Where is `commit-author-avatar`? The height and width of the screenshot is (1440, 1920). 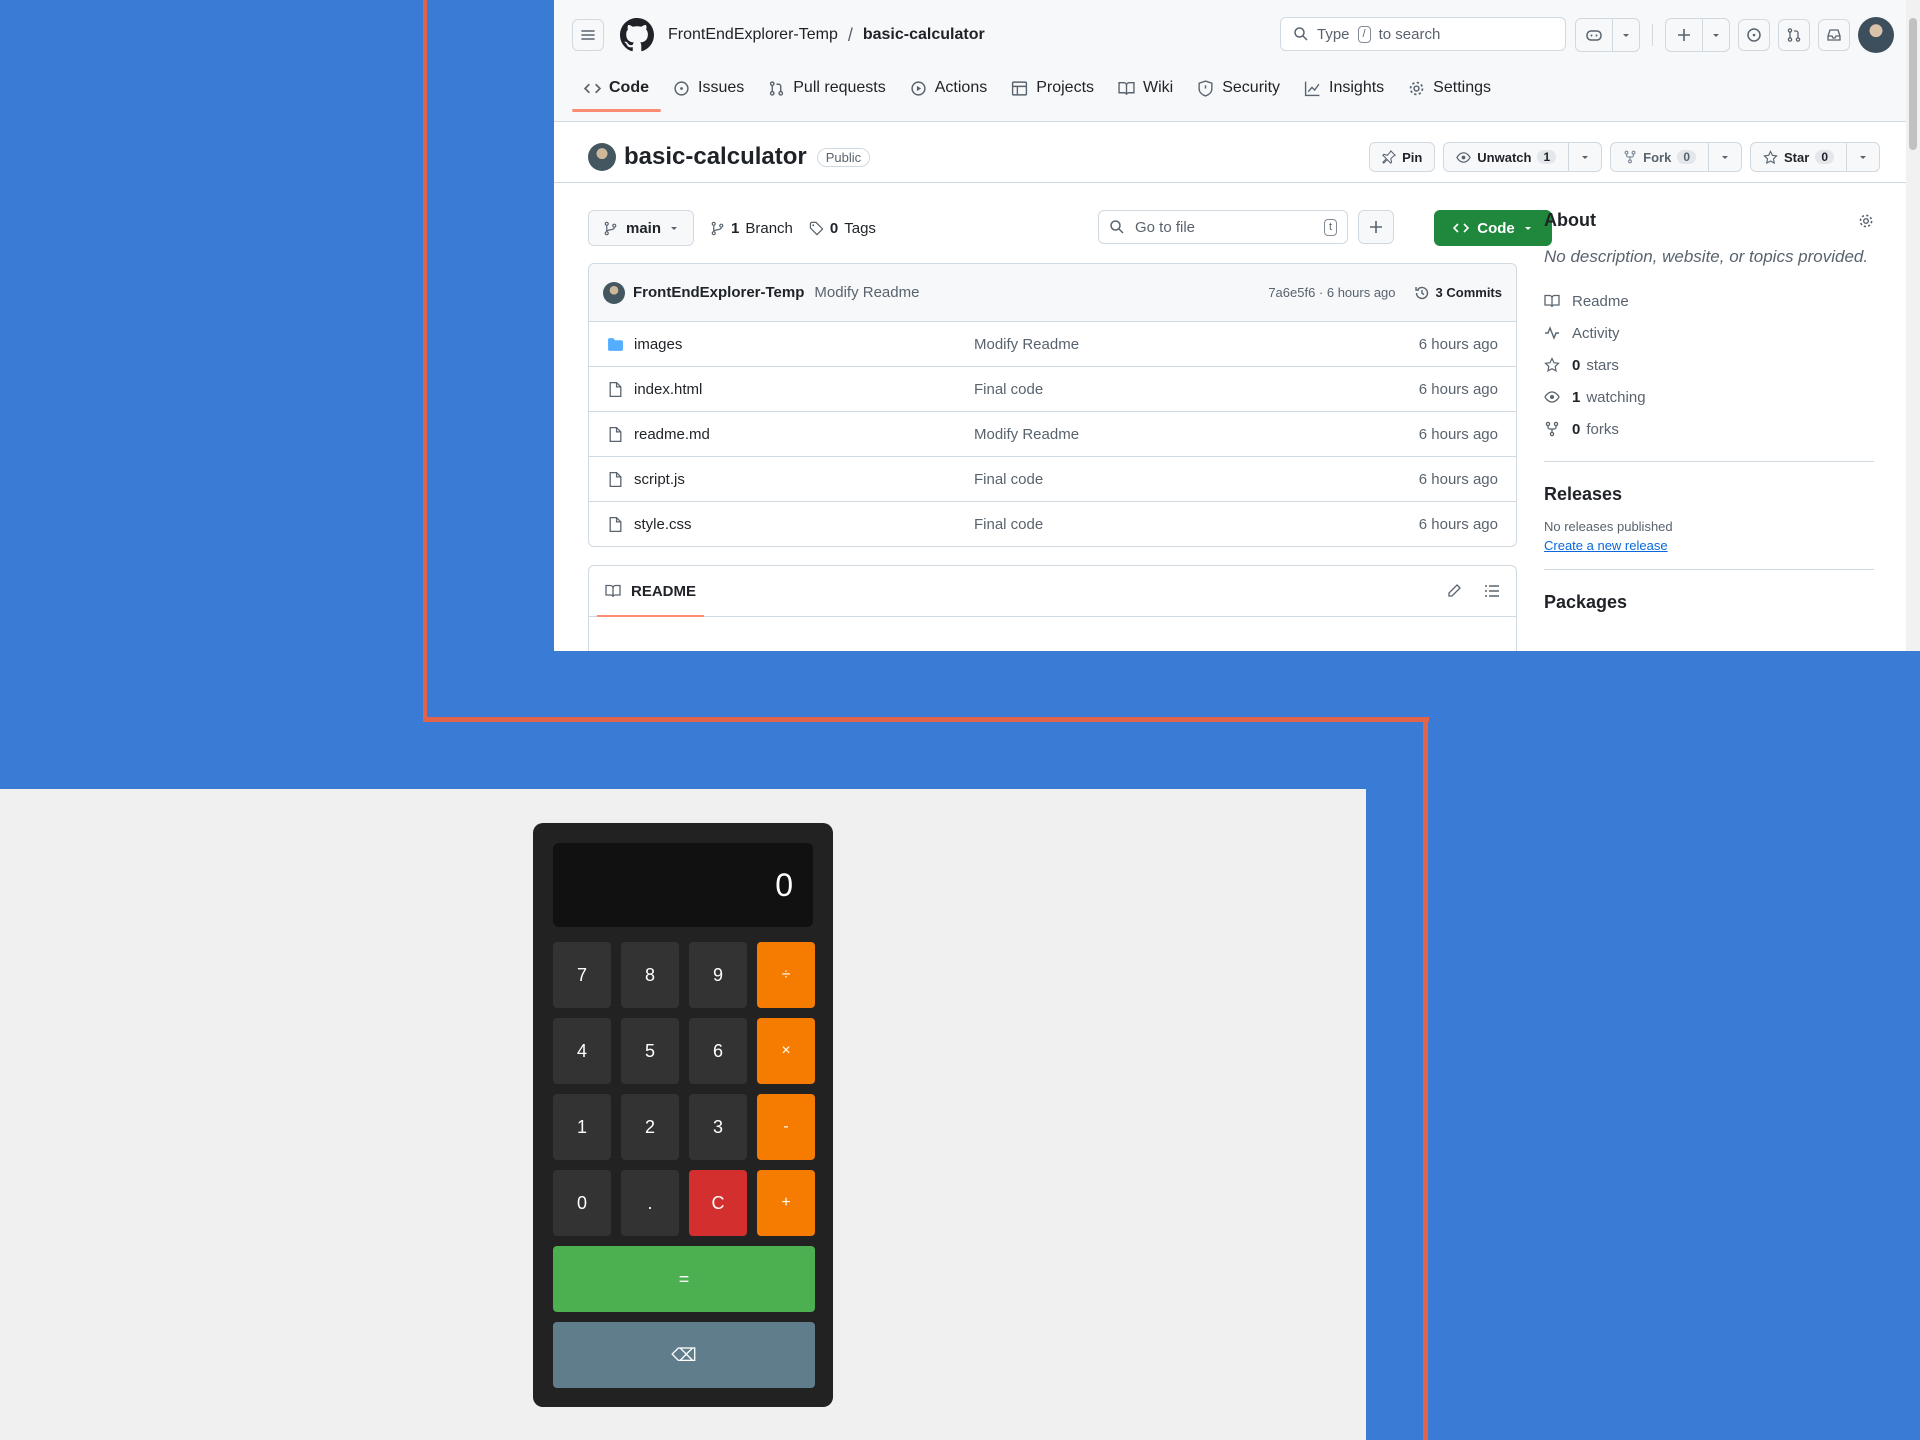 commit-author-avatar is located at coordinates (614, 292).